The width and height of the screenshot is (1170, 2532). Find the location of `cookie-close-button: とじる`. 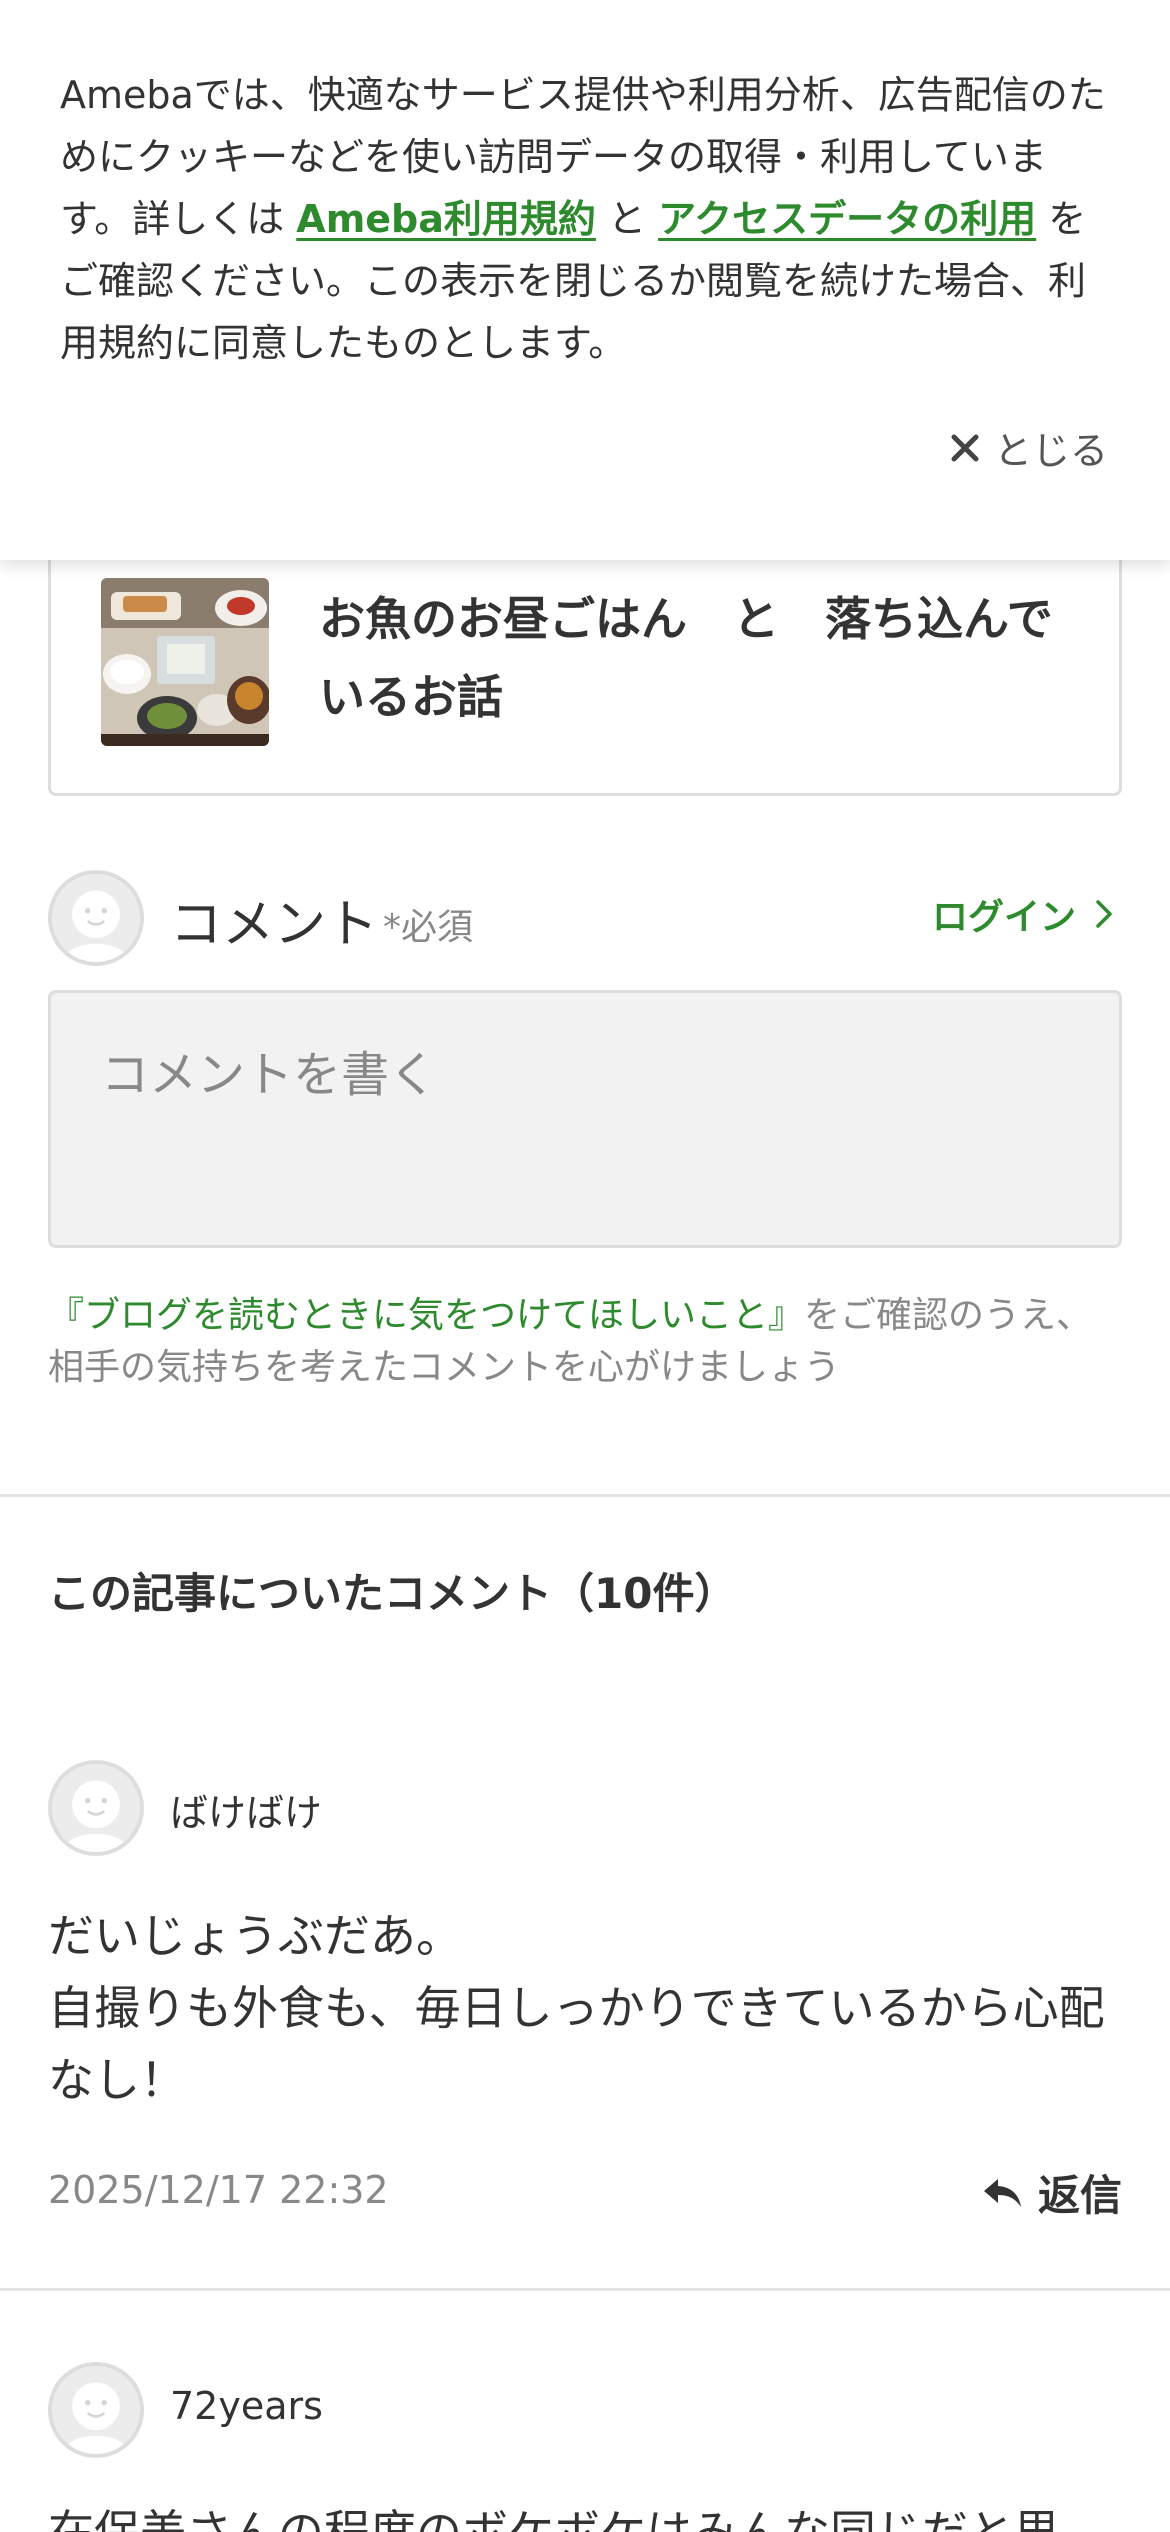

cookie-close-button: とじる is located at coordinates (1029, 447).